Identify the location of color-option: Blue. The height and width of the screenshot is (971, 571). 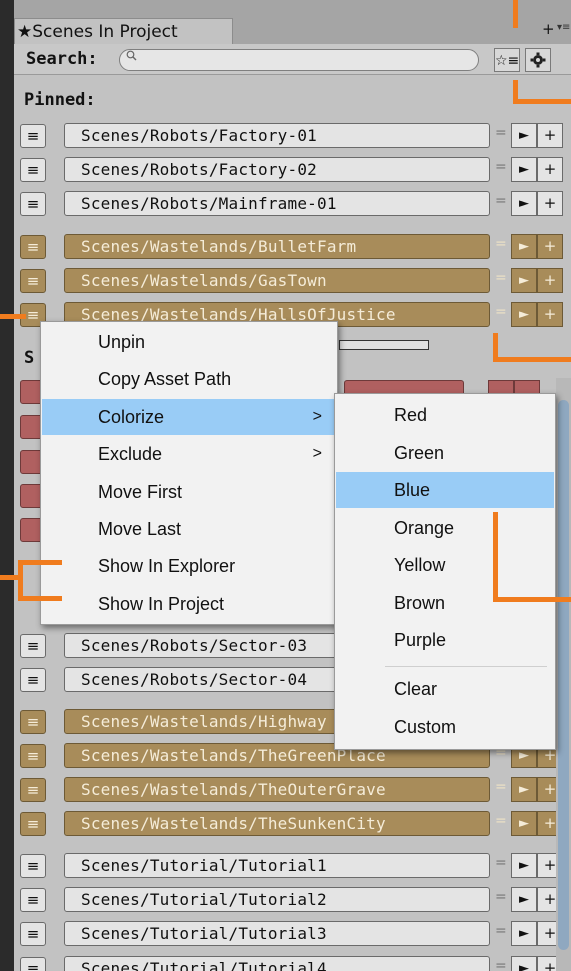
(445, 490).